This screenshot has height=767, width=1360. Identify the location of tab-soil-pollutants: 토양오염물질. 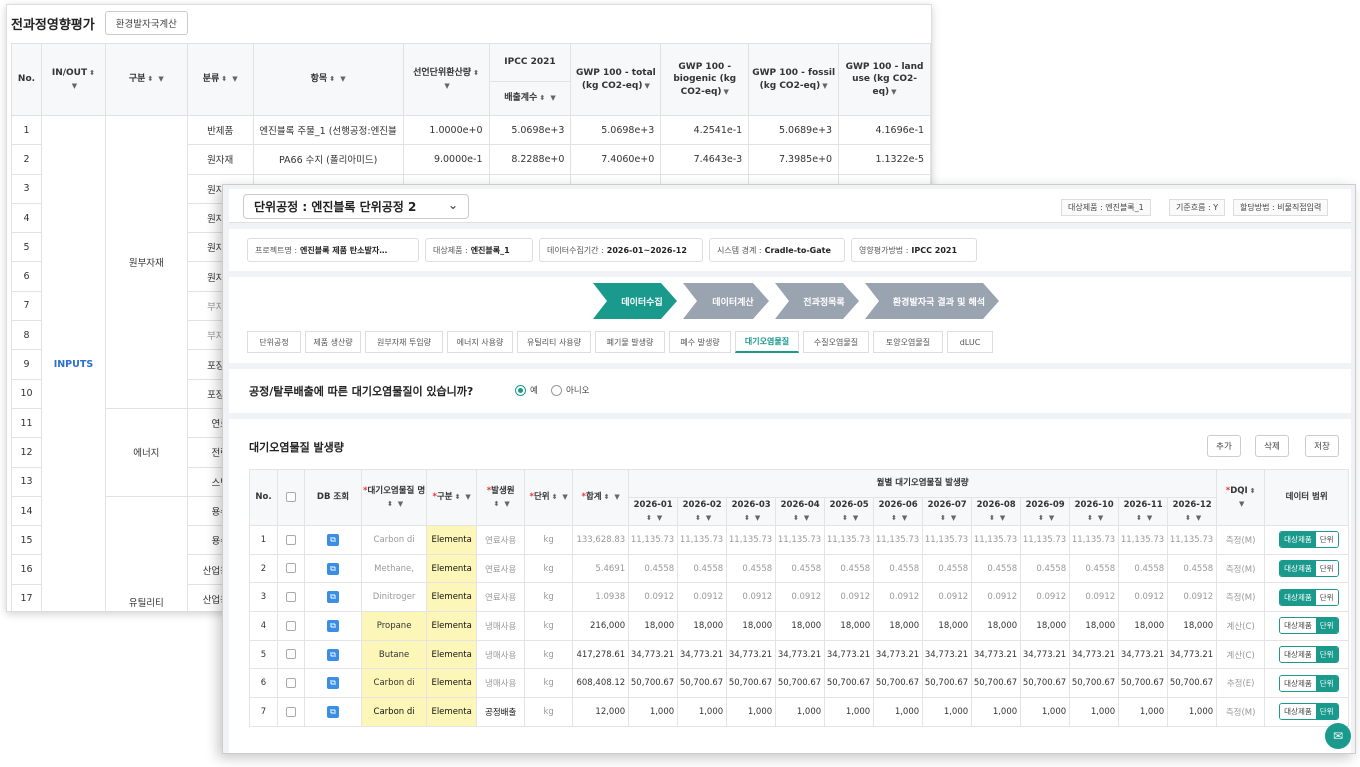
(908, 342).